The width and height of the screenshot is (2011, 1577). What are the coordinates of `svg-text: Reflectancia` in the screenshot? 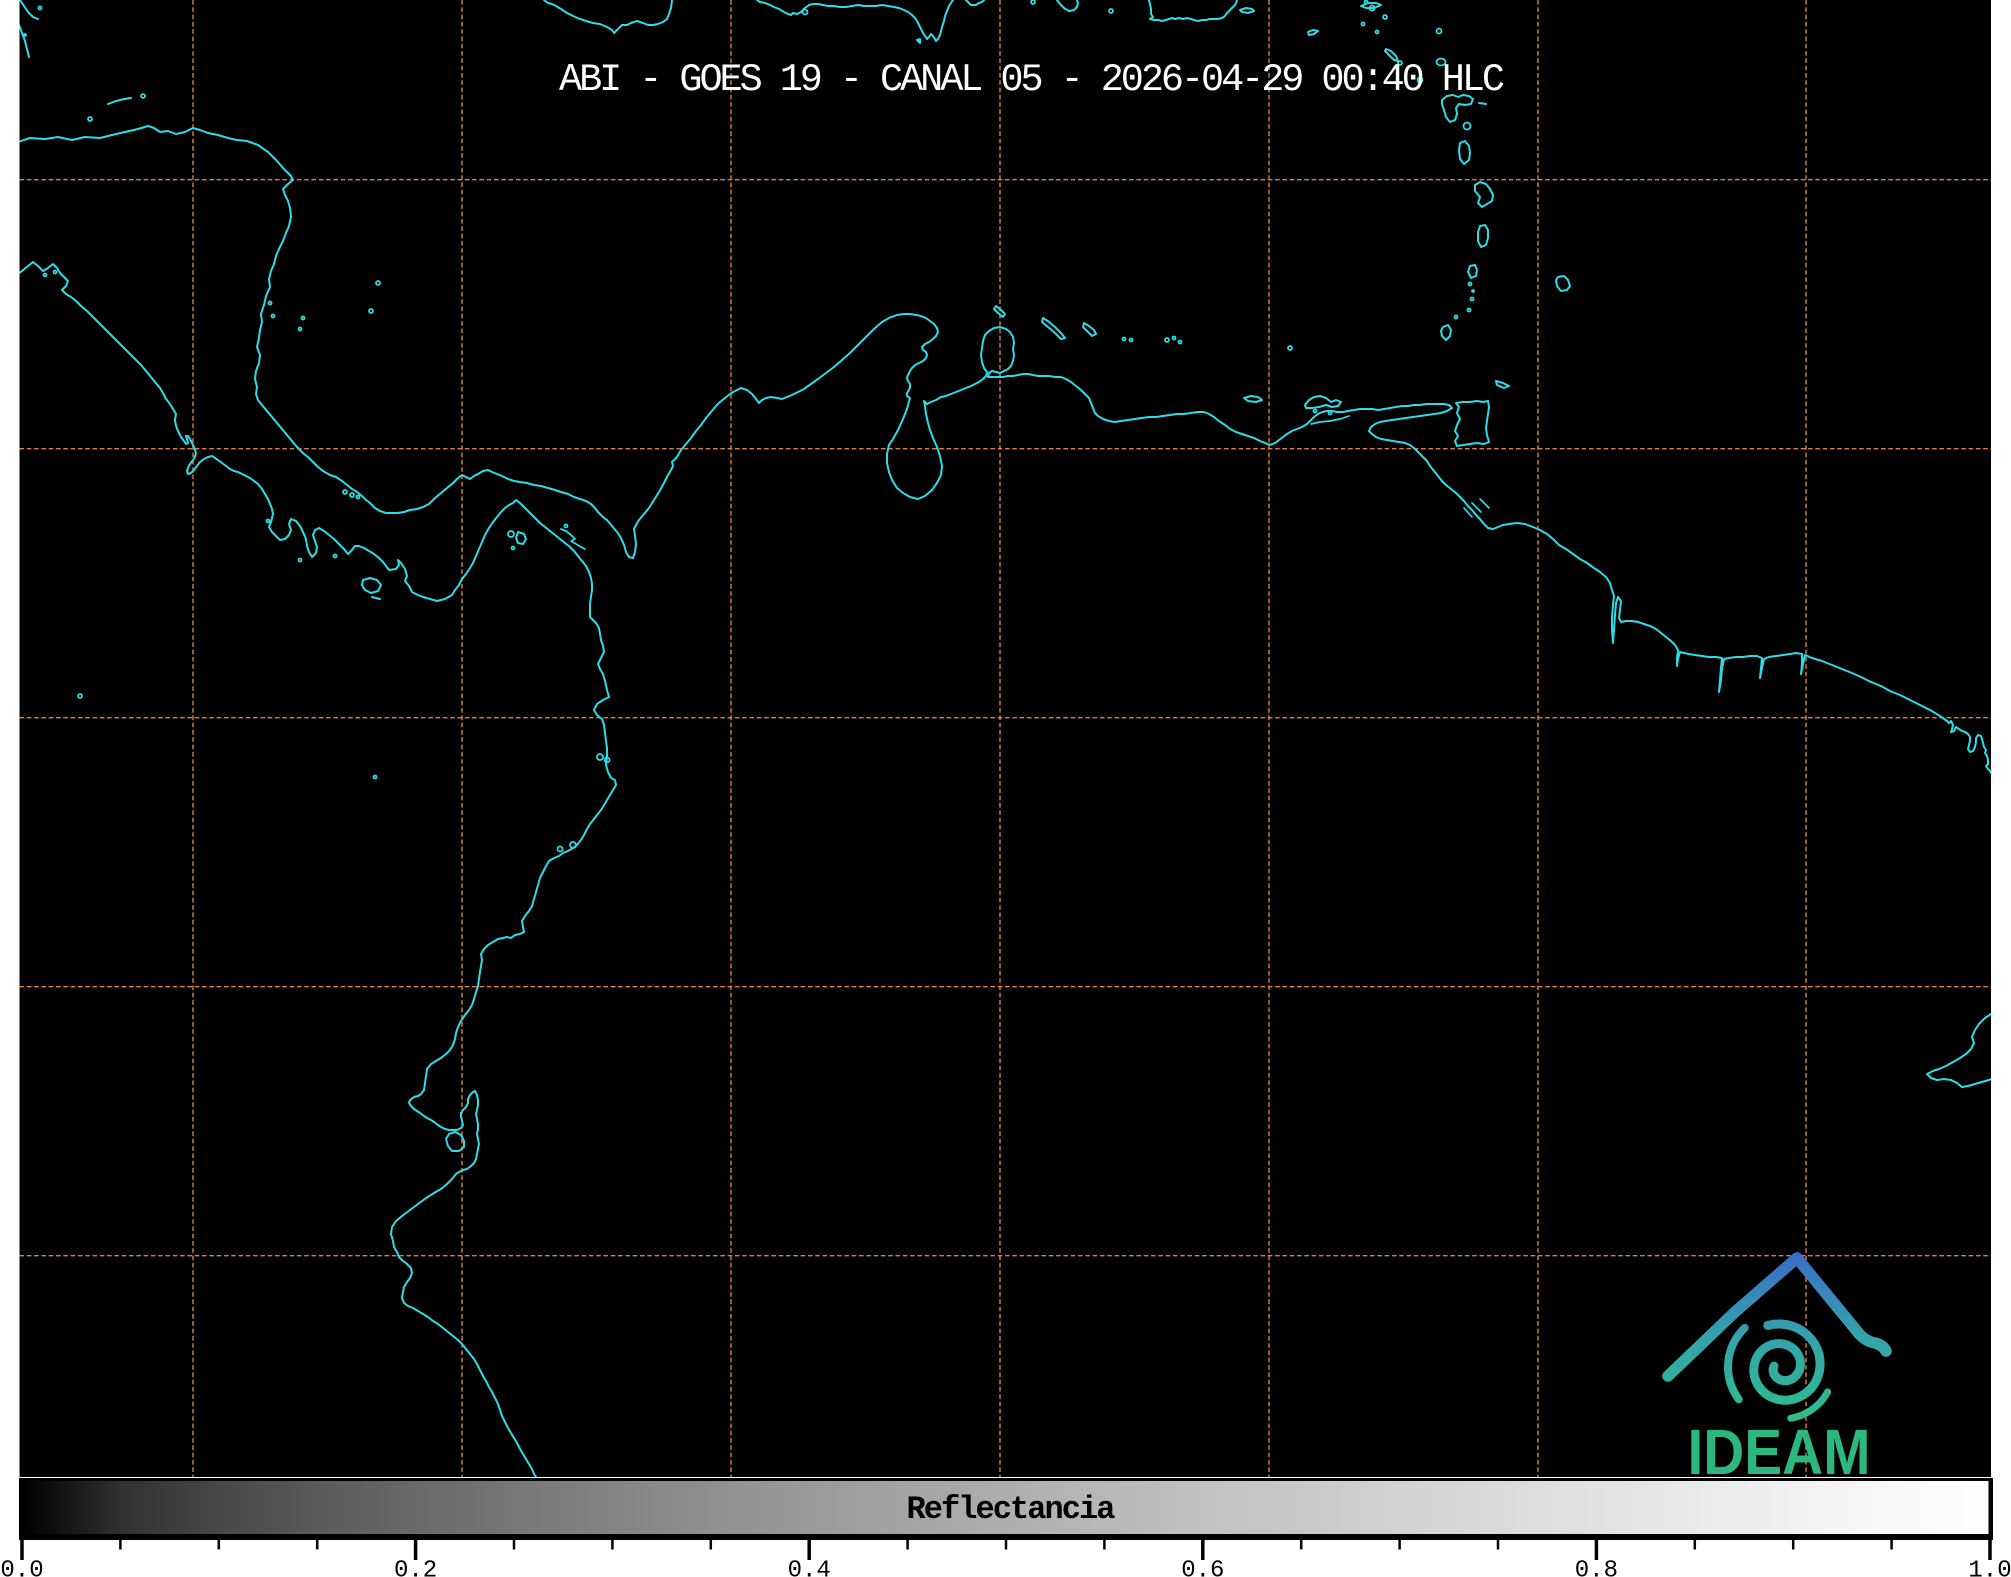 It's located at (1010, 1509).